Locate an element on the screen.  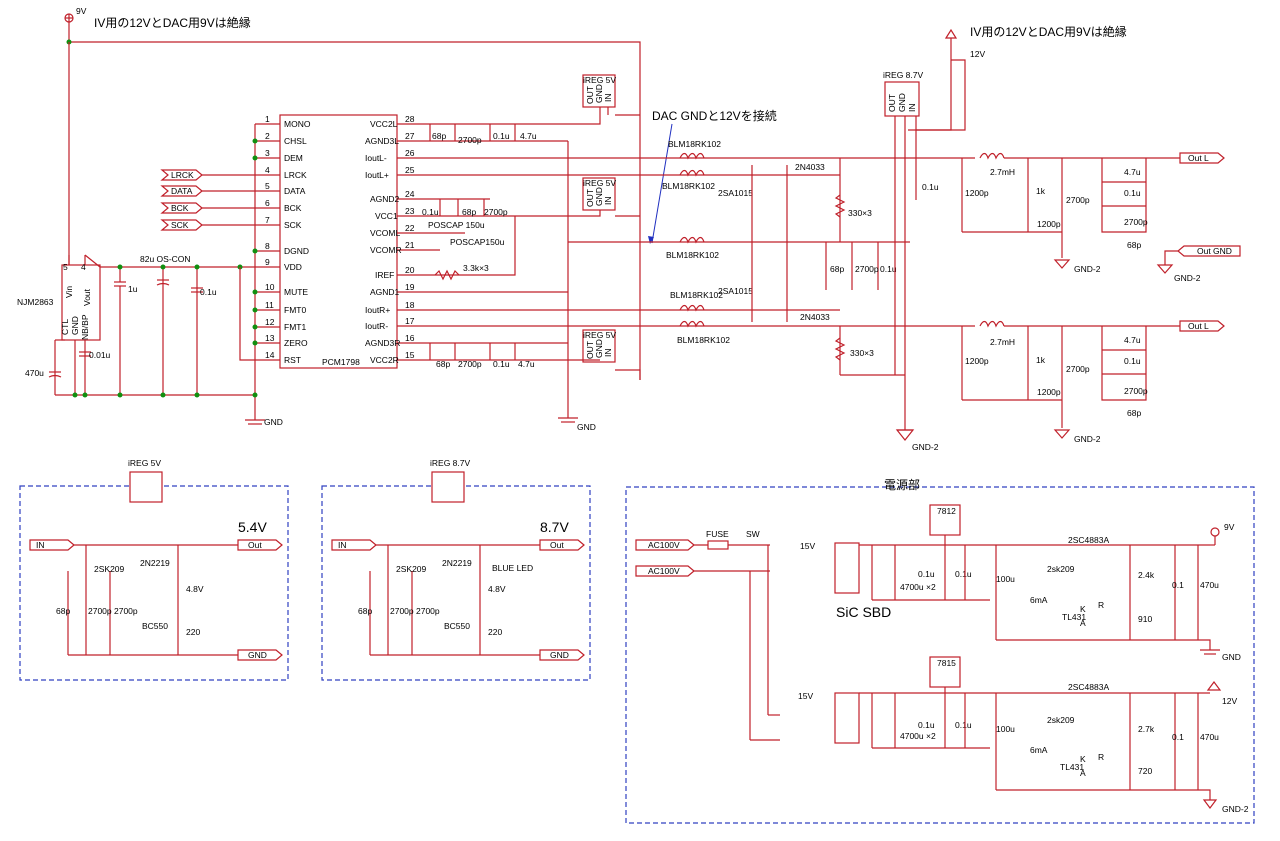
svg-text: CTL is located at coordinates (65, 327).